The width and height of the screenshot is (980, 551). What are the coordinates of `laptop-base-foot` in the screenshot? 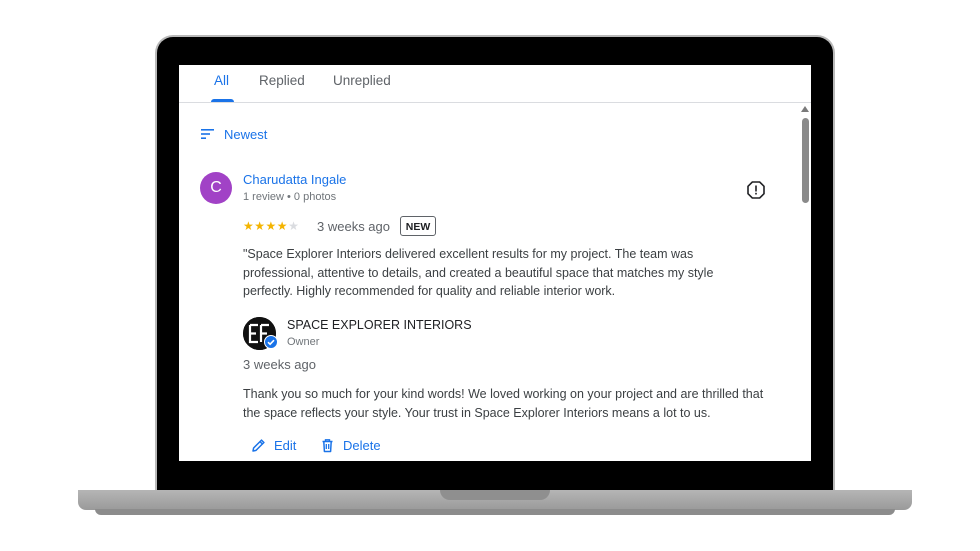 It's located at (495, 512).